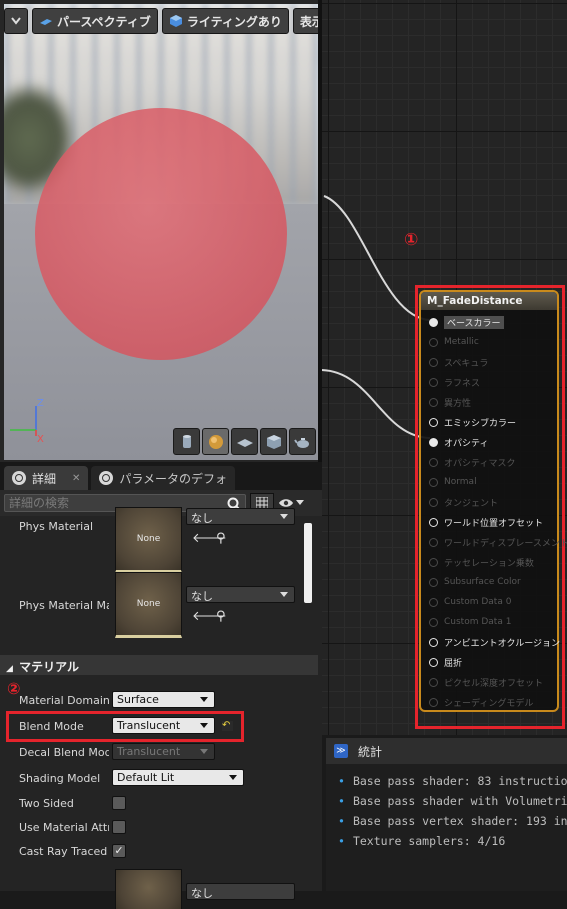 The width and height of the screenshot is (567, 909). What do you see at coordinates (161, 234) in the screenshot?
I see `preview-sphere` at bounding box center [161, 234].